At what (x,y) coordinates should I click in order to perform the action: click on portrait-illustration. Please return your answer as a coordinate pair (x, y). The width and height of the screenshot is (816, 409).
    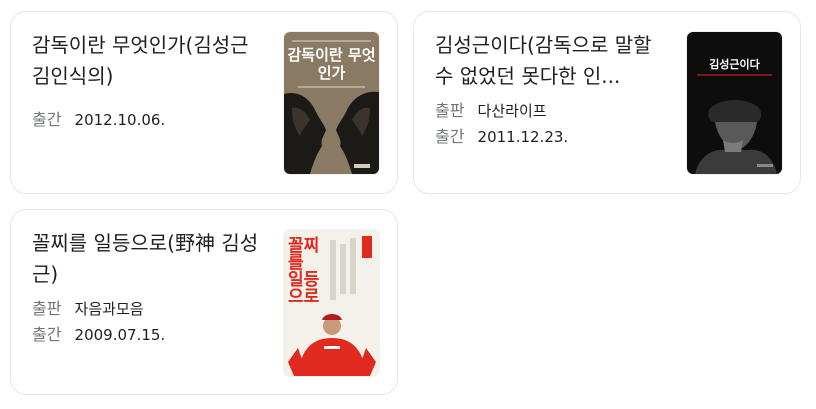
    Looking at the image, I should click on (736, 136).